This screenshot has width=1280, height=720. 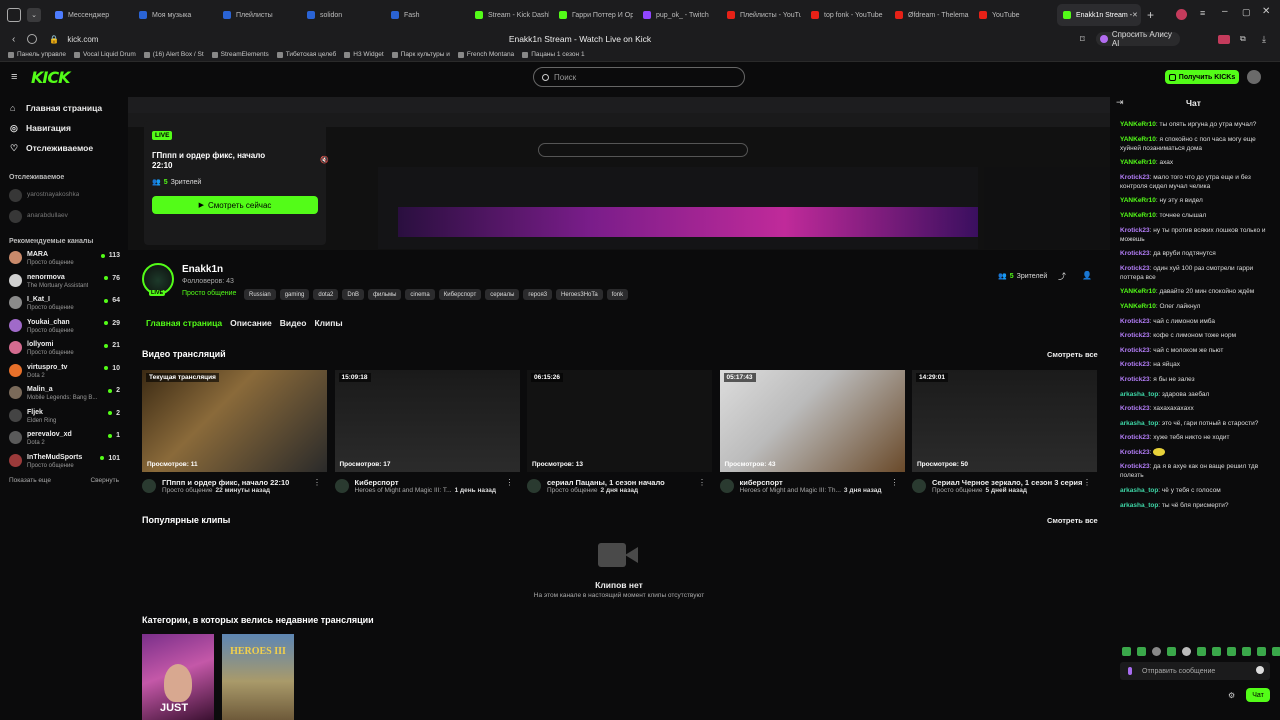 I want to click on browser-tab: Stream - Kick Dashb, so click(x=509, y=15).